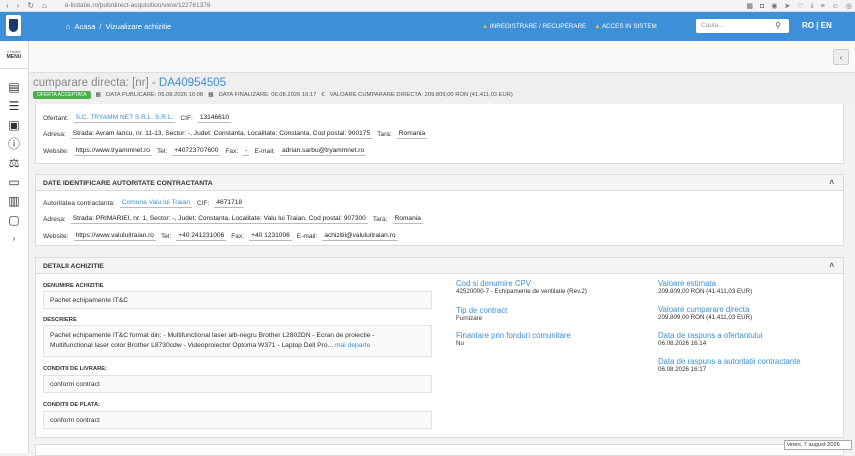  I want to click on download-icon: ⤓, so click(812, 6).